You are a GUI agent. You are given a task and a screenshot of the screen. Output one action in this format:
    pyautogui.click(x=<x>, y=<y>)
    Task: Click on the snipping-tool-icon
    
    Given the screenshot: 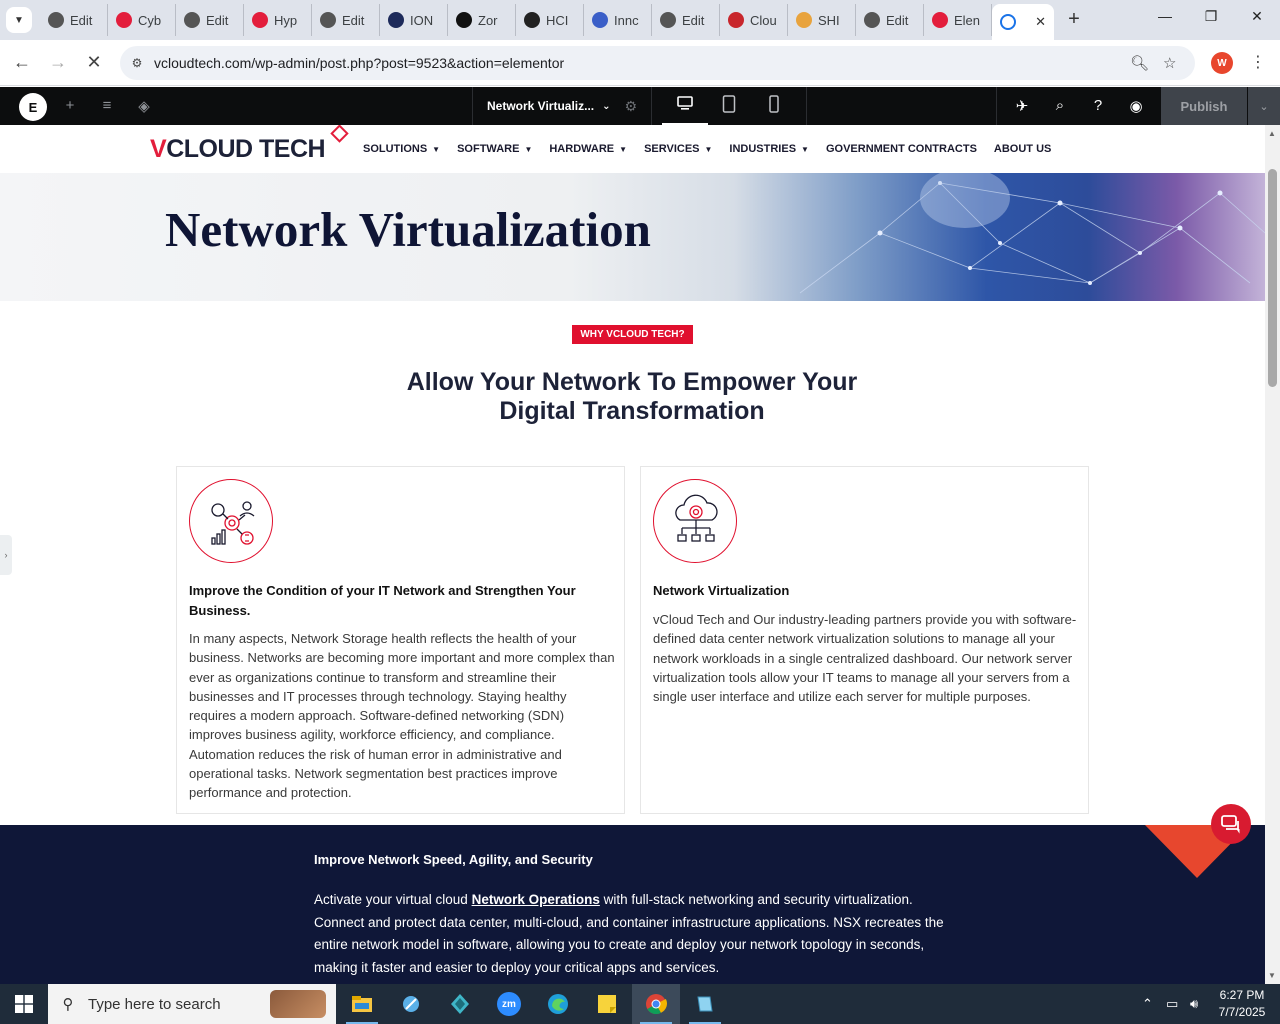 What is the action you would take?
    pyautogui.click(x=411, y=1004)
    